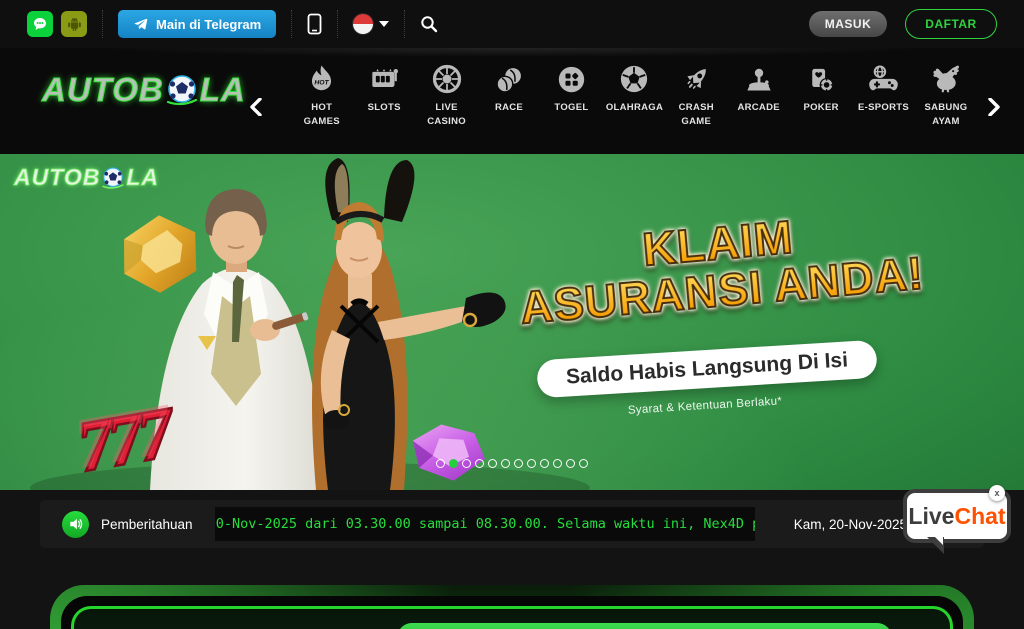  Describe the element at coordinates (322, 95) in the screenshot. I see `nav-item-hot-games: HOT HOT GAMES` at that location.